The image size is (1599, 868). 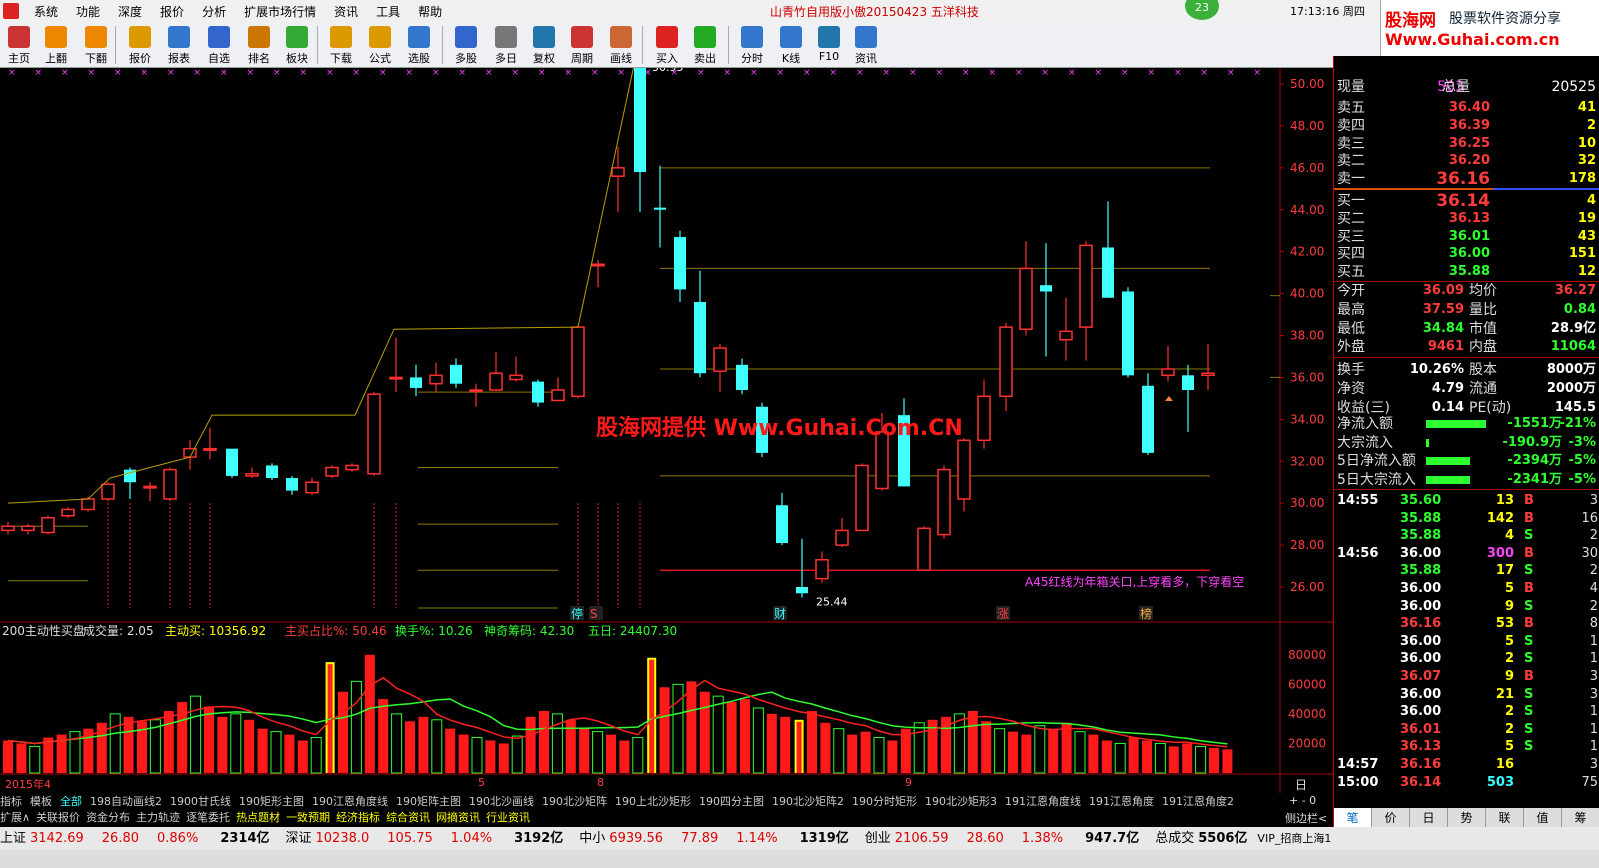 I want to click on book-price: 36.39, so click(x=1469, y=125).